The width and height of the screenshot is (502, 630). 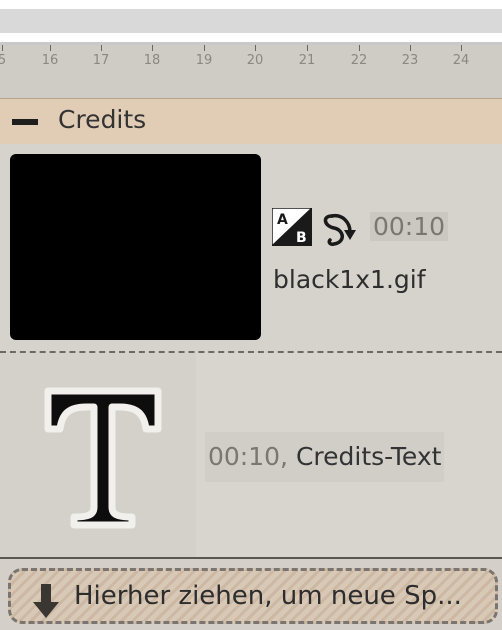 I want to click on text-t-icon, so click(x=103, y=458).